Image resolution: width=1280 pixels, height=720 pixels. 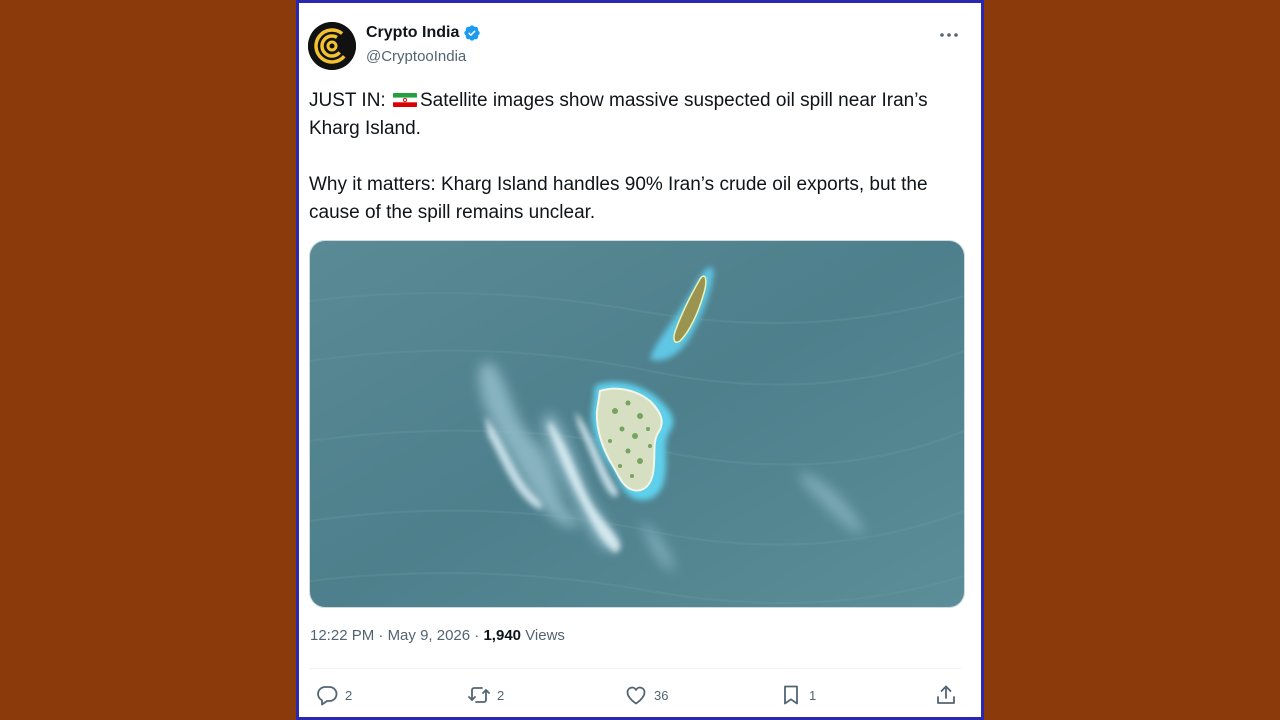 I want to click on tweet-date: May 9, 2026, so click(x=429, y=635).